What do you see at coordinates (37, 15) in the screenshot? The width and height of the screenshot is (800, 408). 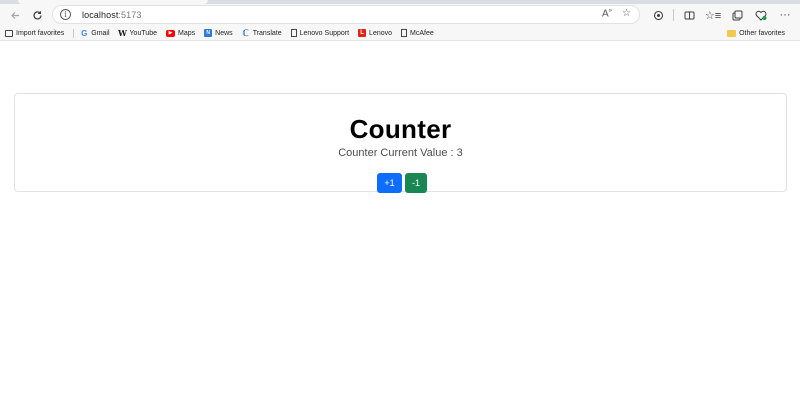 I see `refresh-icon` at bounding box center [37, 15].